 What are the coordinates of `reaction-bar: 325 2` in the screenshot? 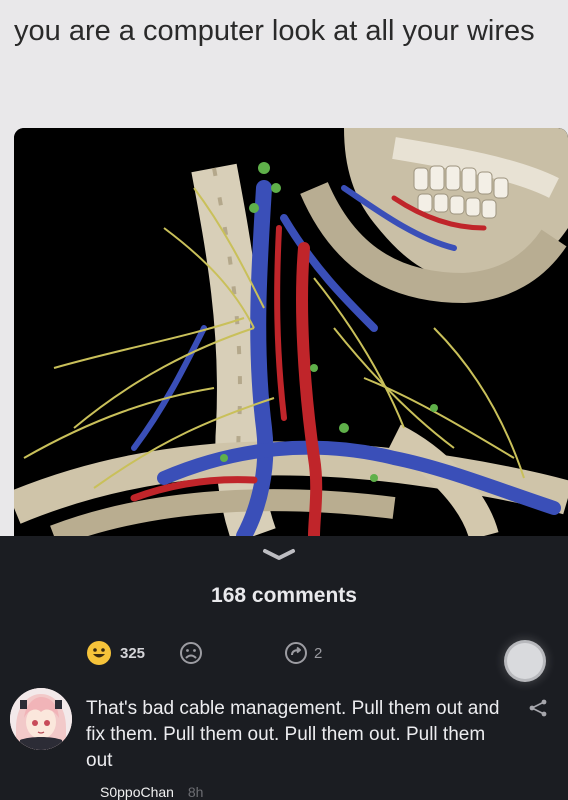 It's located at (284, 653).